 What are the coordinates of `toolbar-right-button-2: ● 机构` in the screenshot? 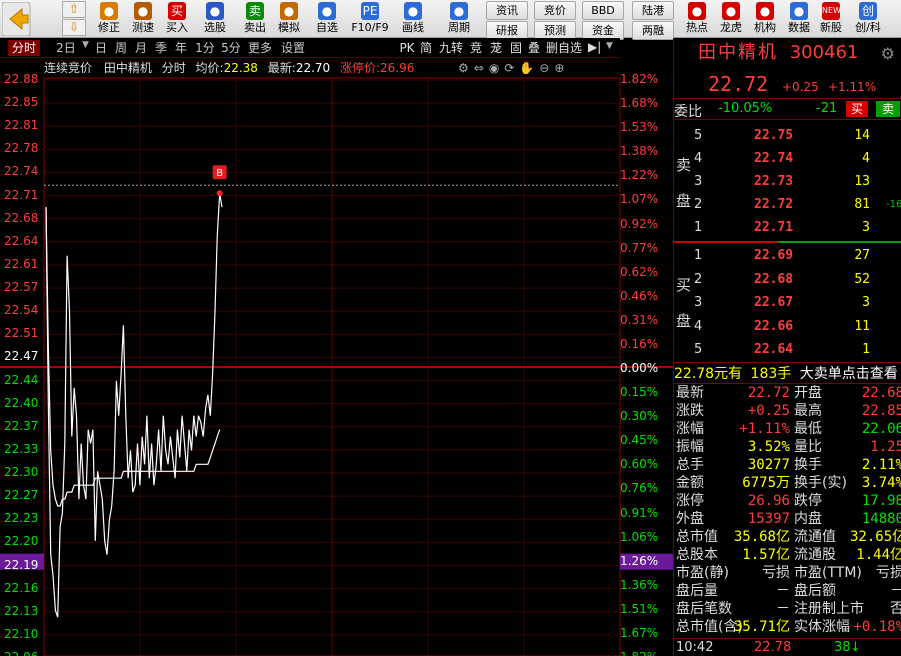 It's located at (765, 19).